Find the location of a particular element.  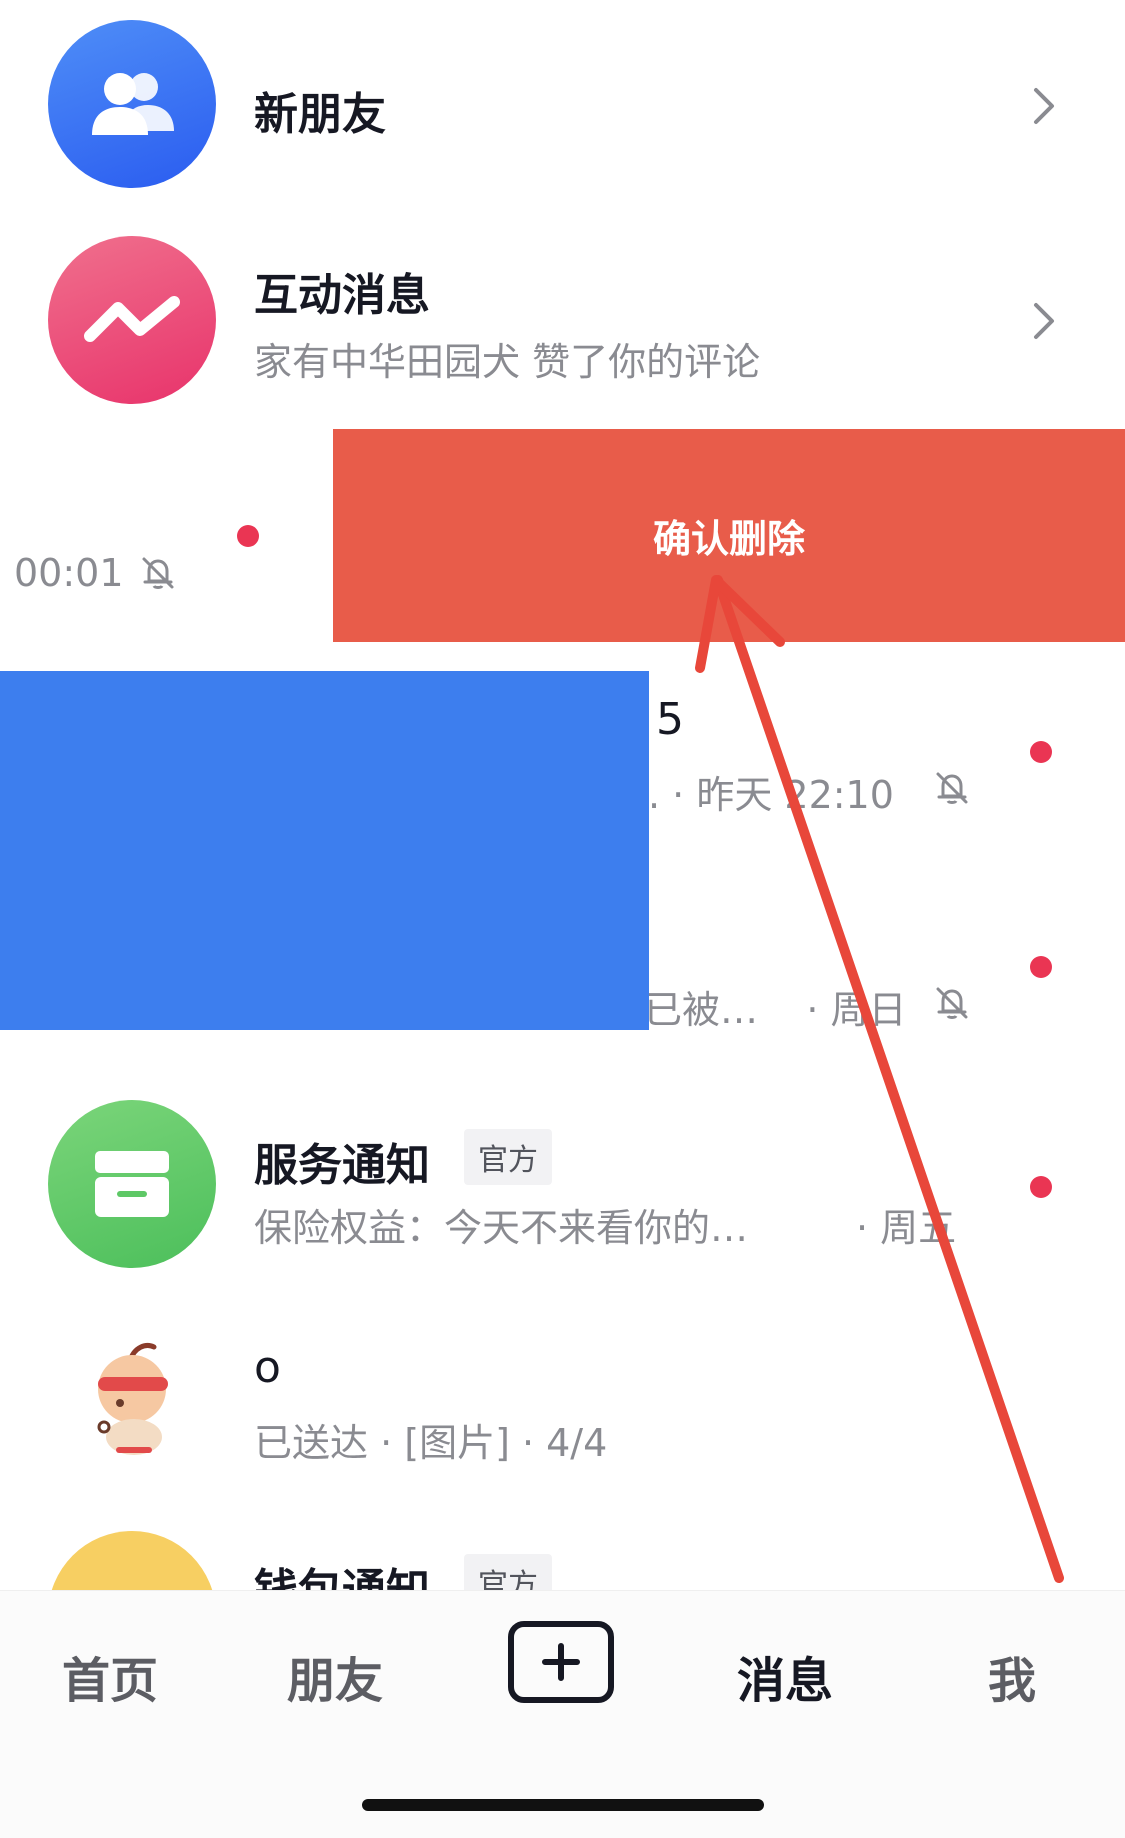

people-icon is located at coordinates (133, 104).